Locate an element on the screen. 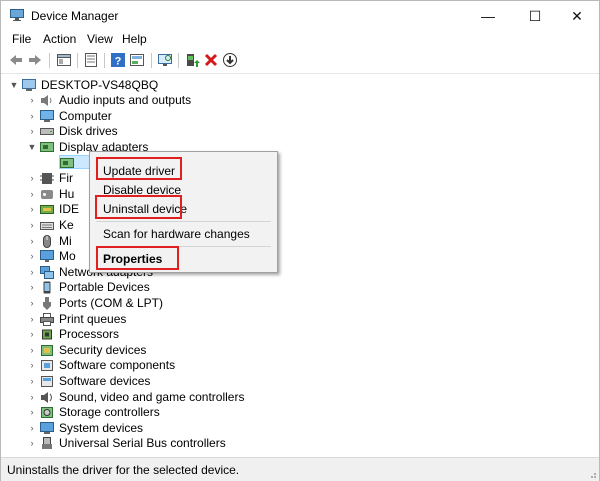 This screenshot has height=481, width=600. uninstall-x-icon is located at coordinates (211, 60).